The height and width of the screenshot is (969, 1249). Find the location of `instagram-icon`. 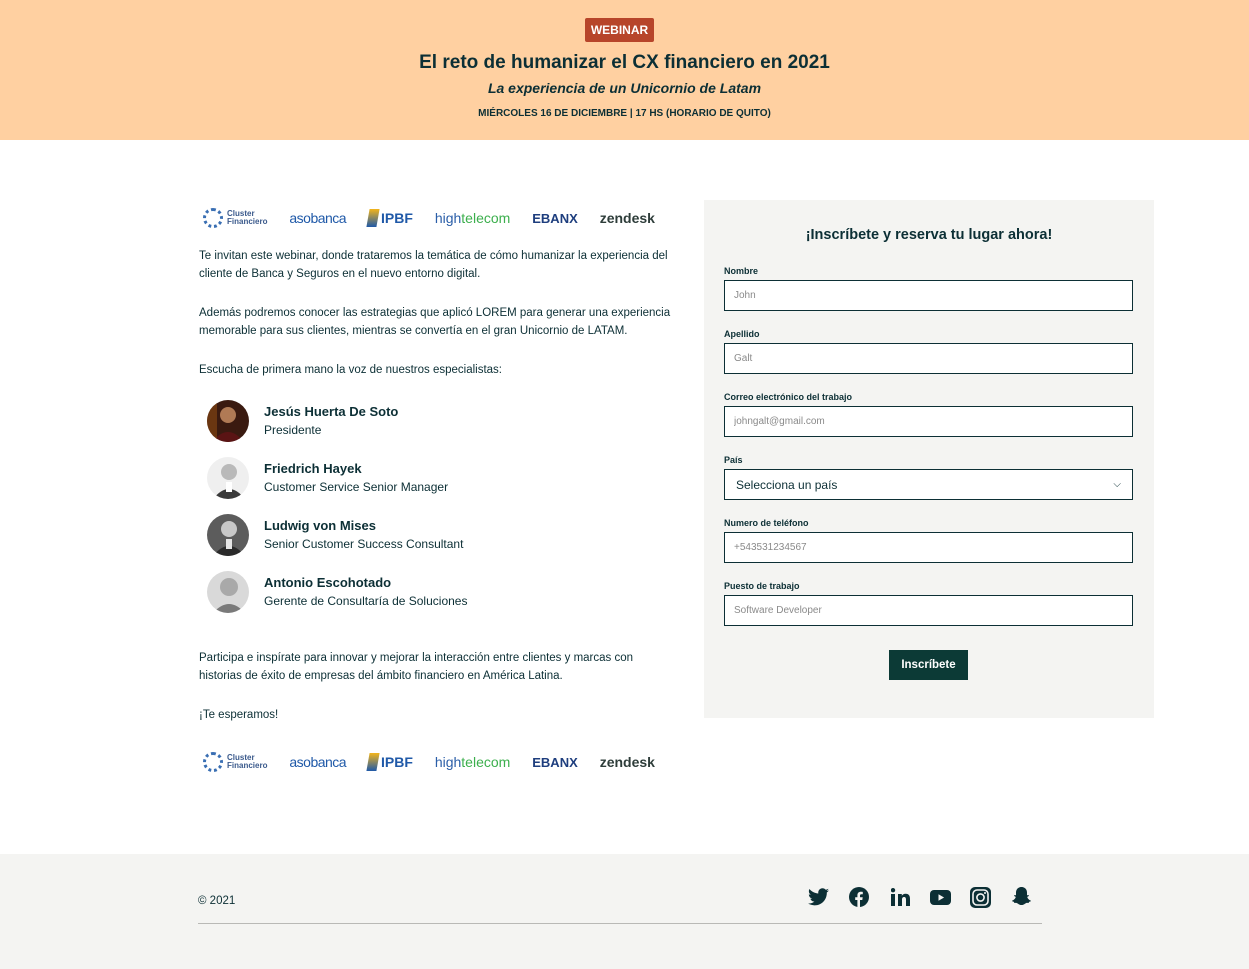

instagram-icon is located at coordinates (980, 897).